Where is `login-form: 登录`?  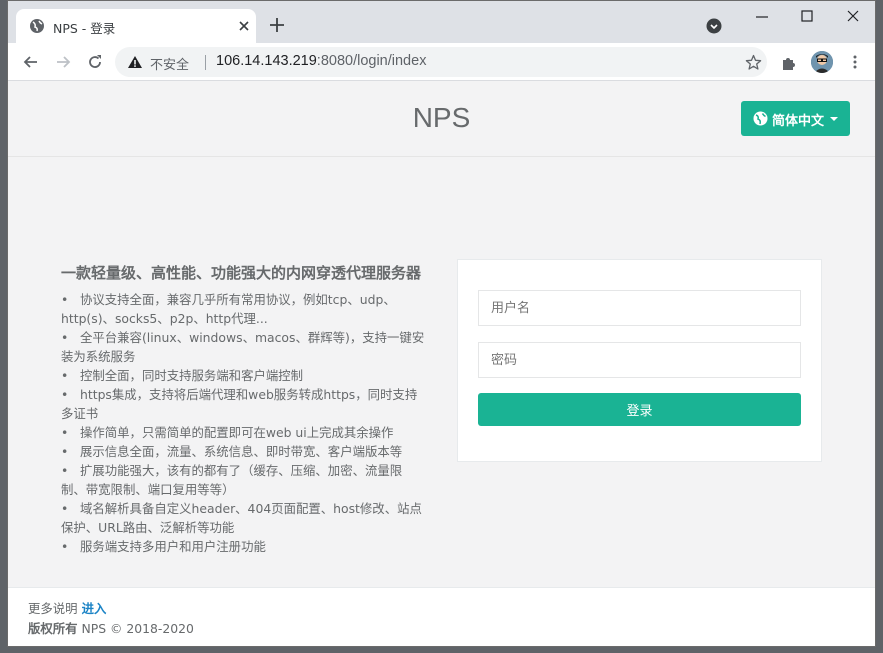 login-form: 登录 is located at coordinates (639, 360).